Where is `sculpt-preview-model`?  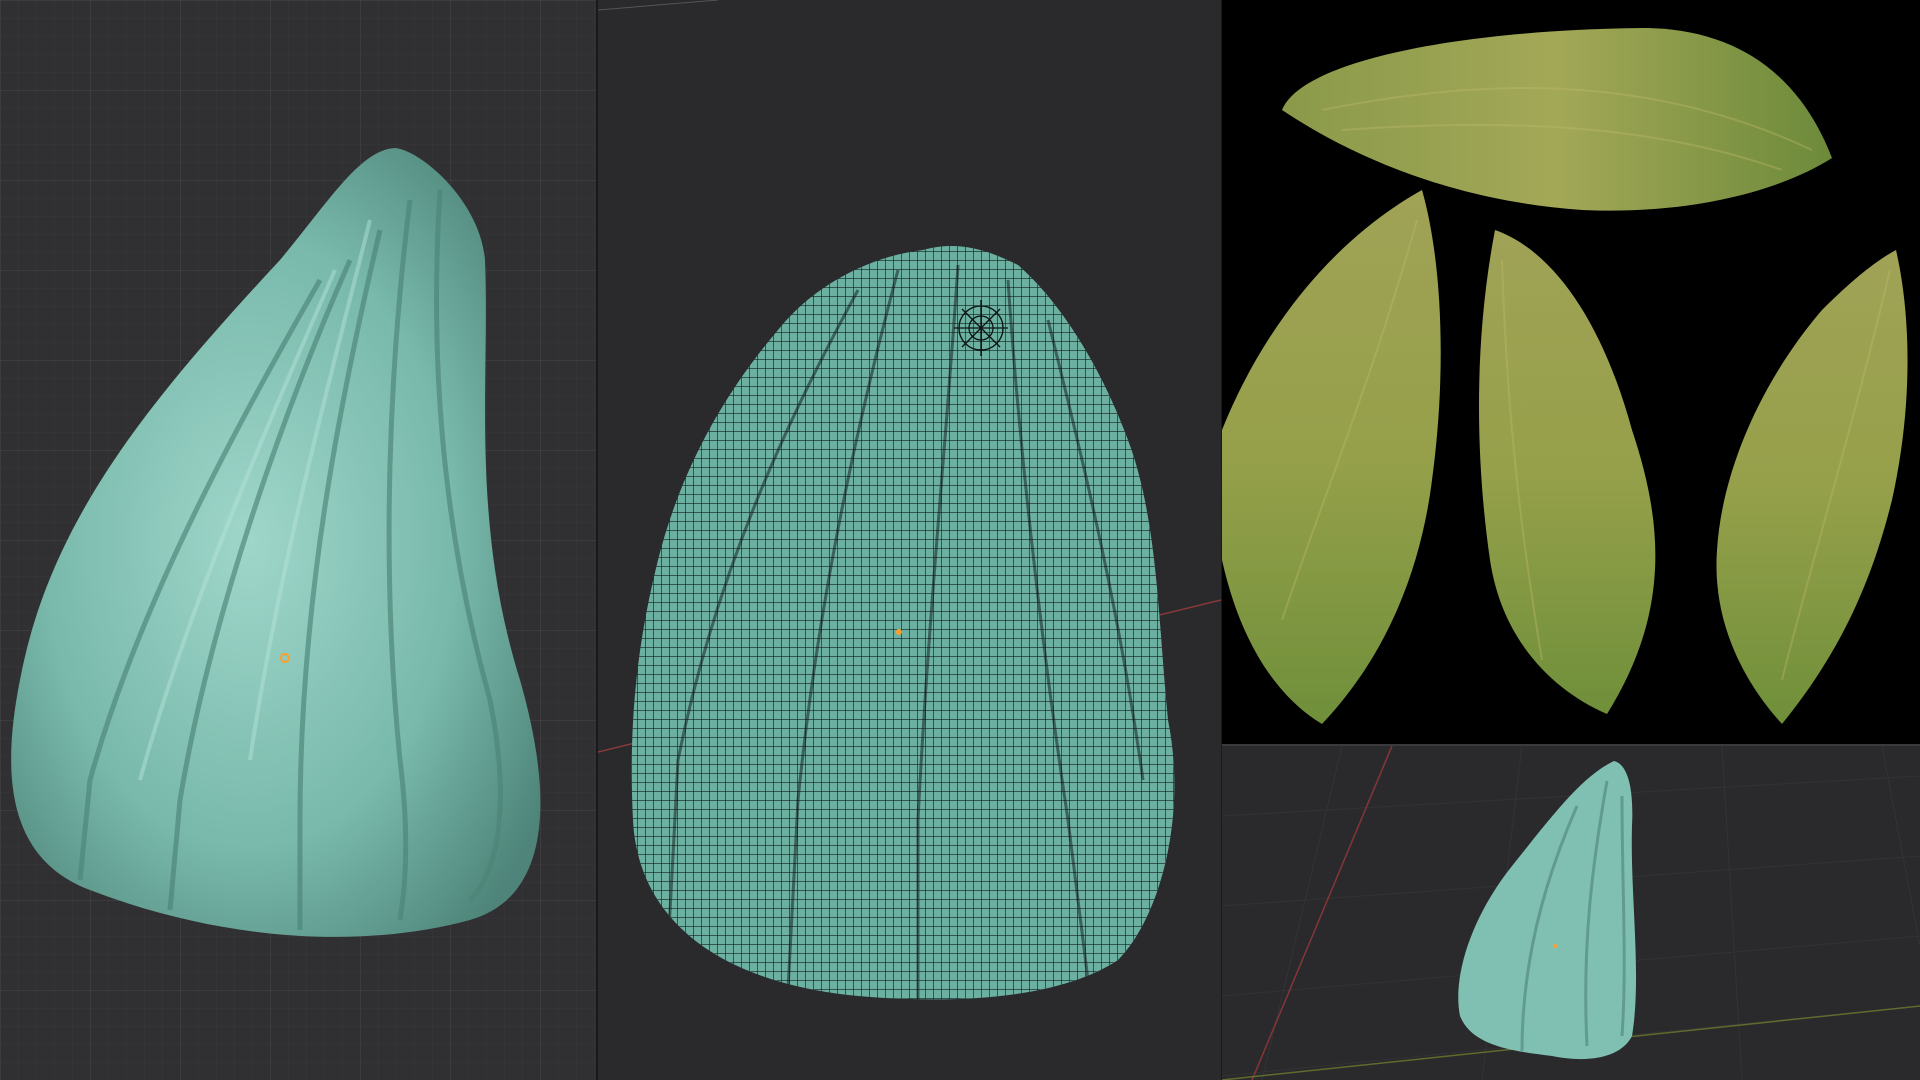 sculpt-preview-model is located at coordinates (1547, 910).